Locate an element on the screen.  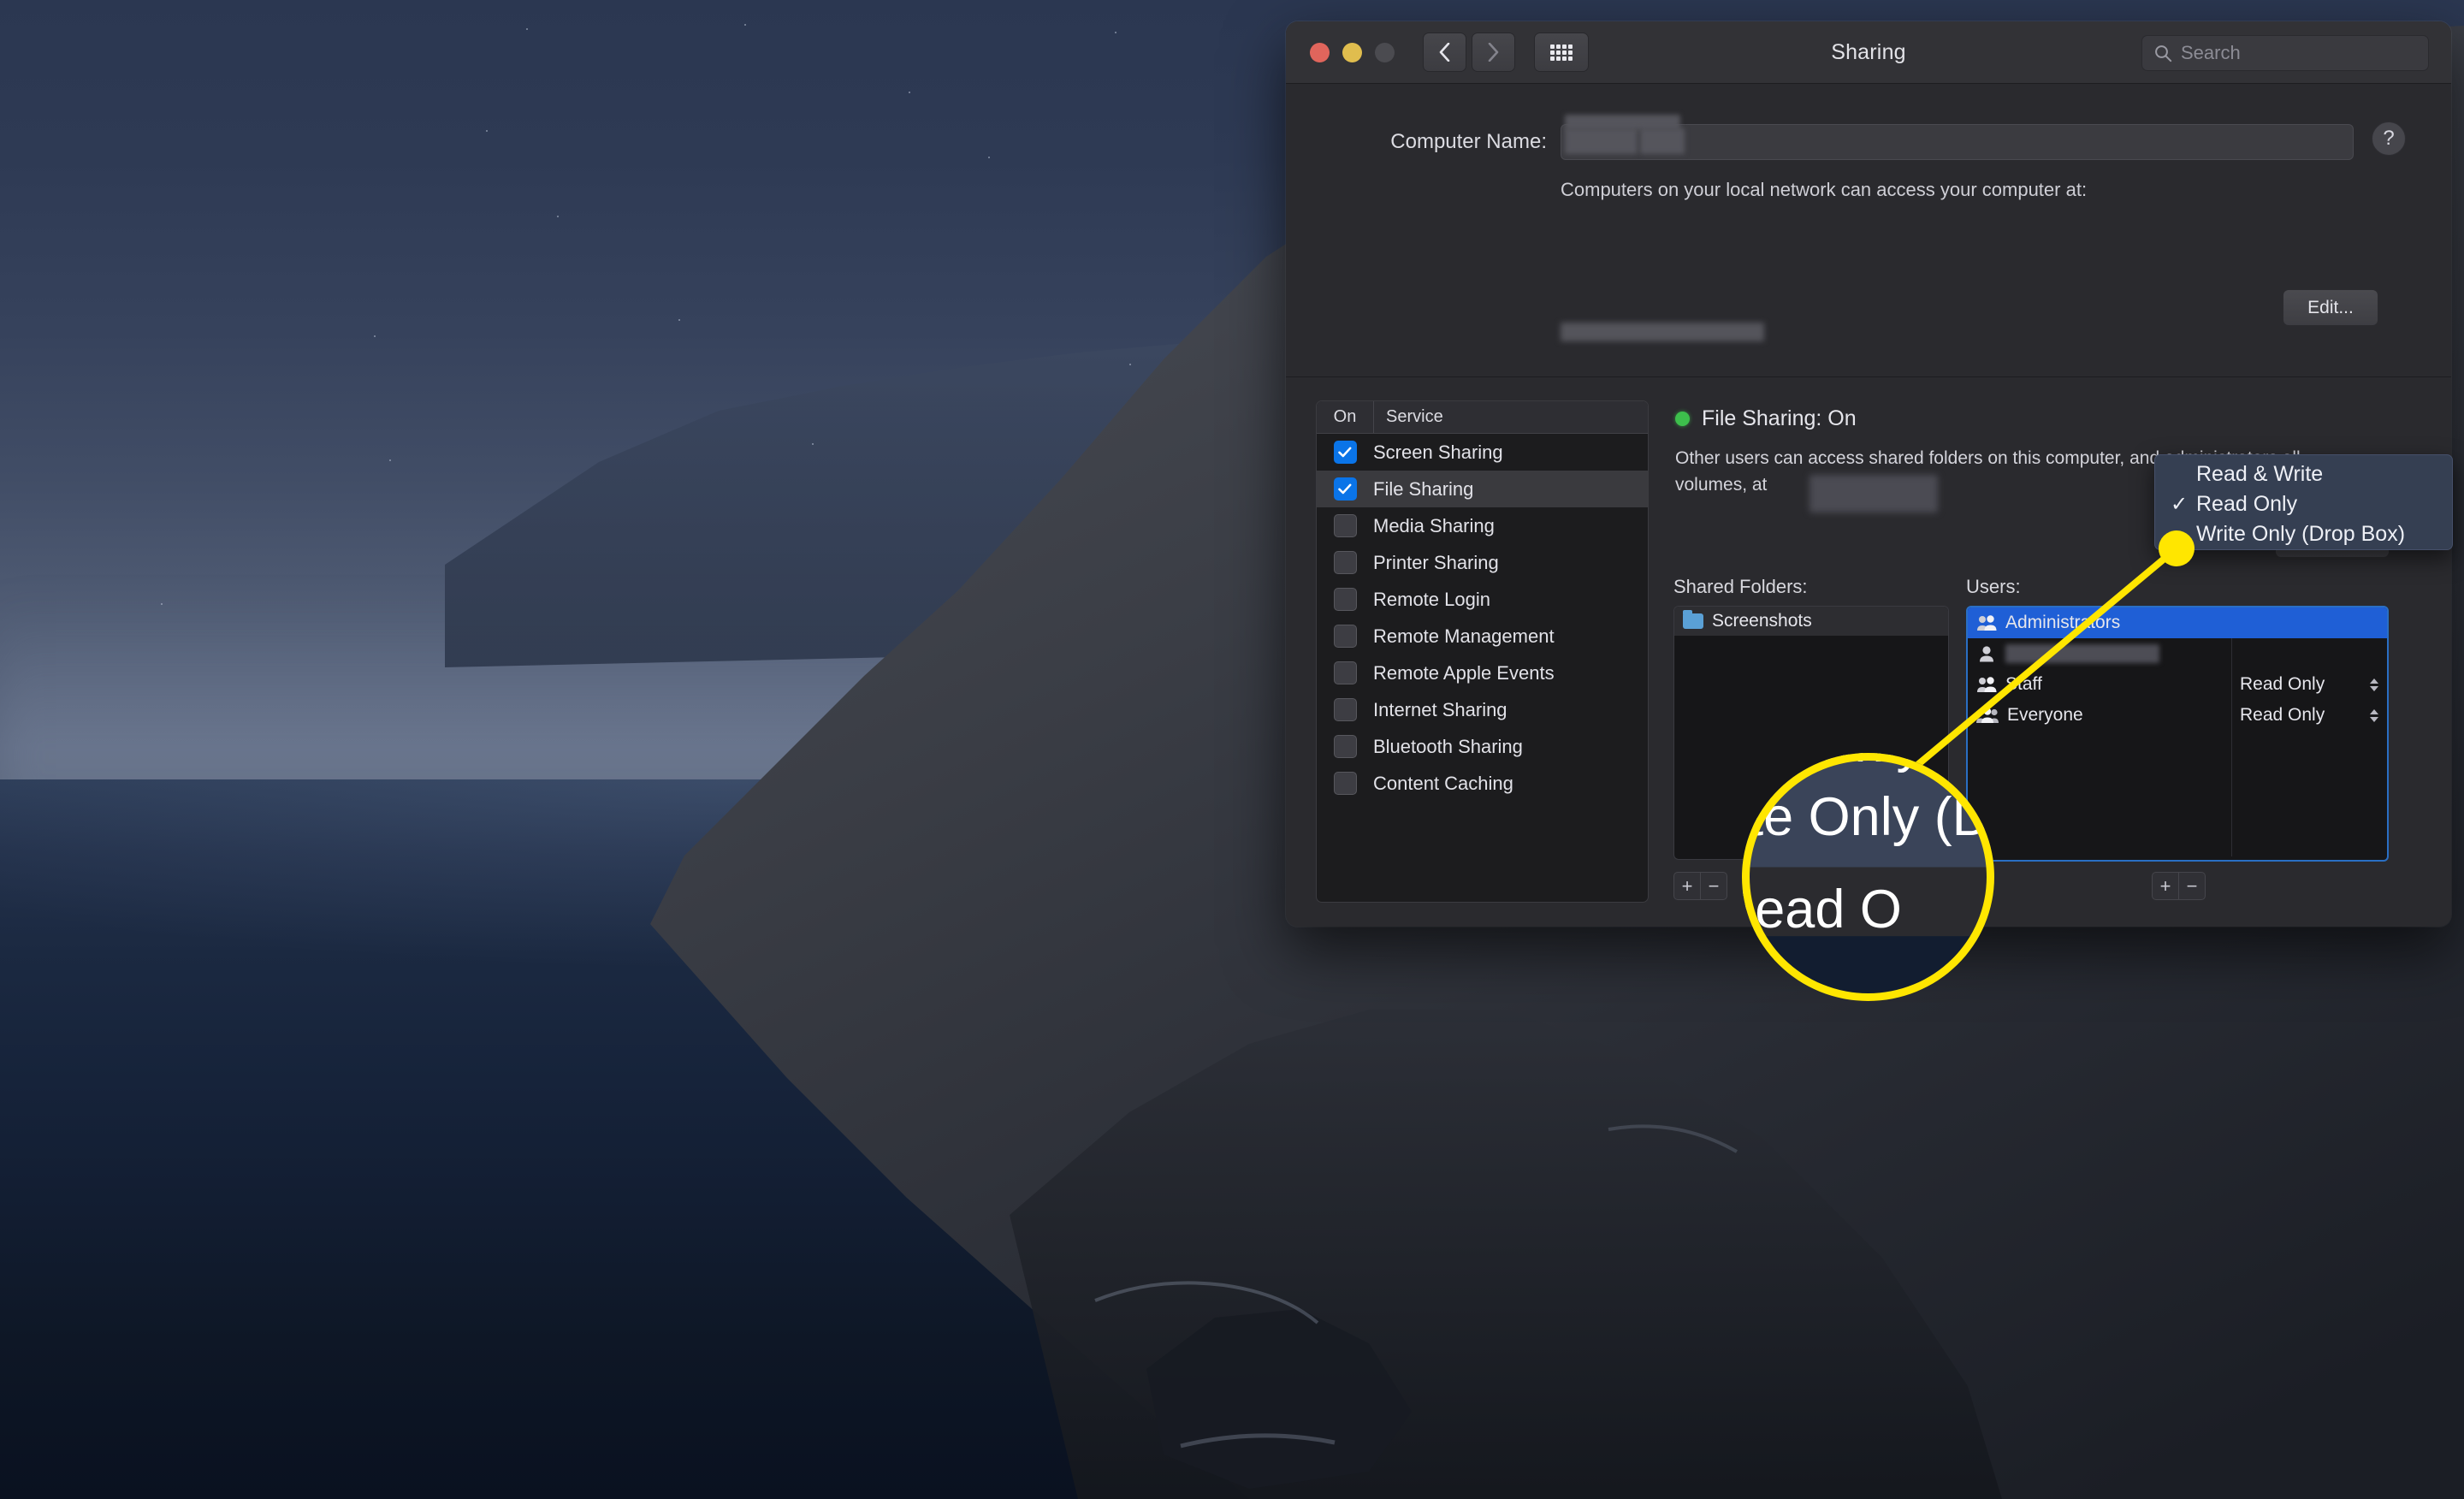
back-icon is located at coordinates (1444, 52).